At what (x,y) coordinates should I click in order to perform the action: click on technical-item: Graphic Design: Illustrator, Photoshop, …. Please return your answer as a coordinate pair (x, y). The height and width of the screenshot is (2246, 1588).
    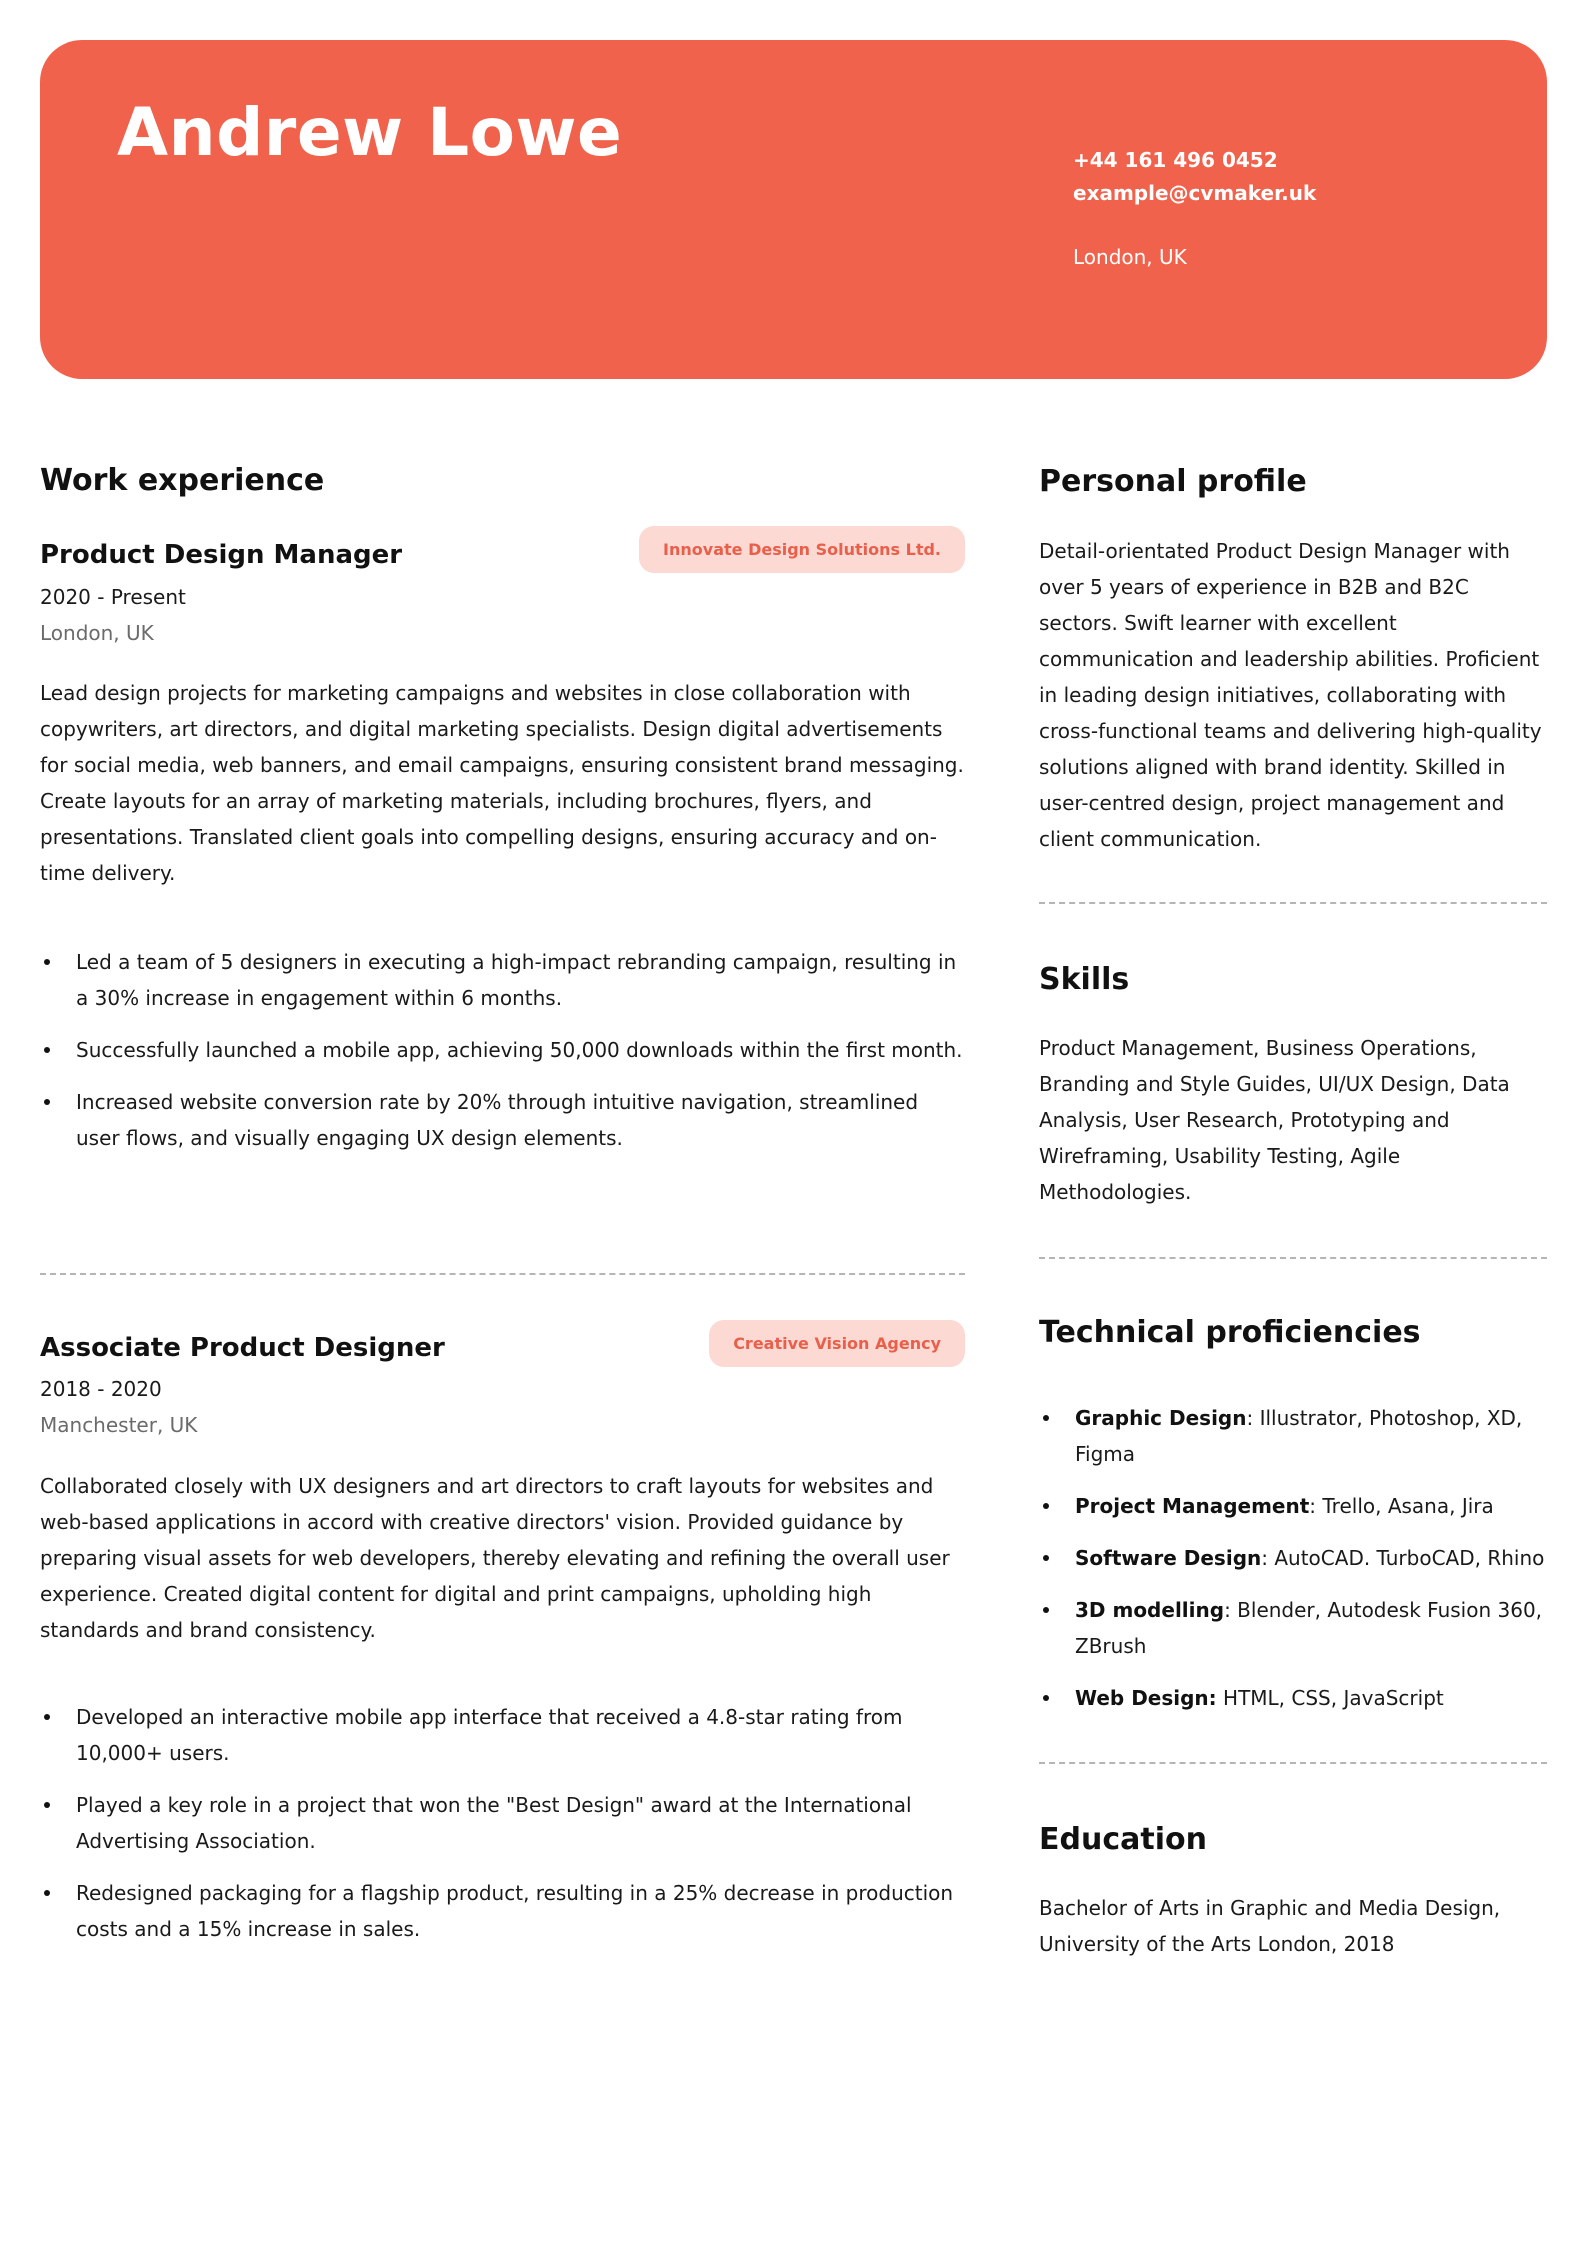
    Looking at the image, I should click on (1293, 1436).